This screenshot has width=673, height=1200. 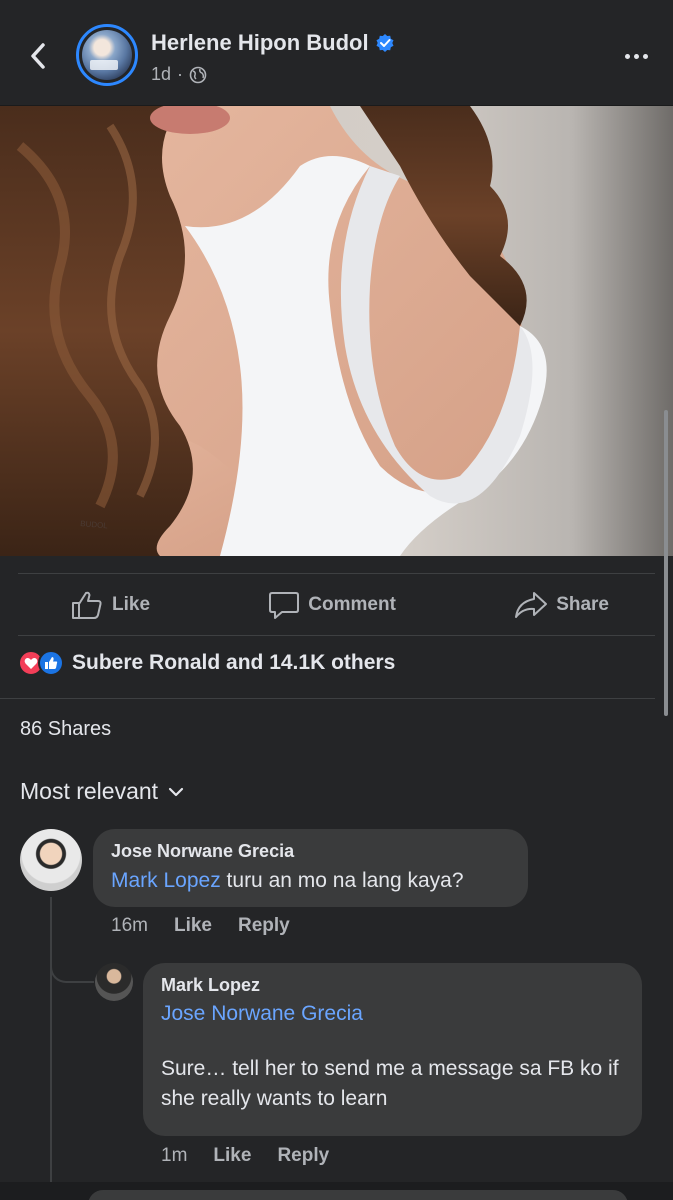 I want to click on scrollbar, so click(x=666, y=563).